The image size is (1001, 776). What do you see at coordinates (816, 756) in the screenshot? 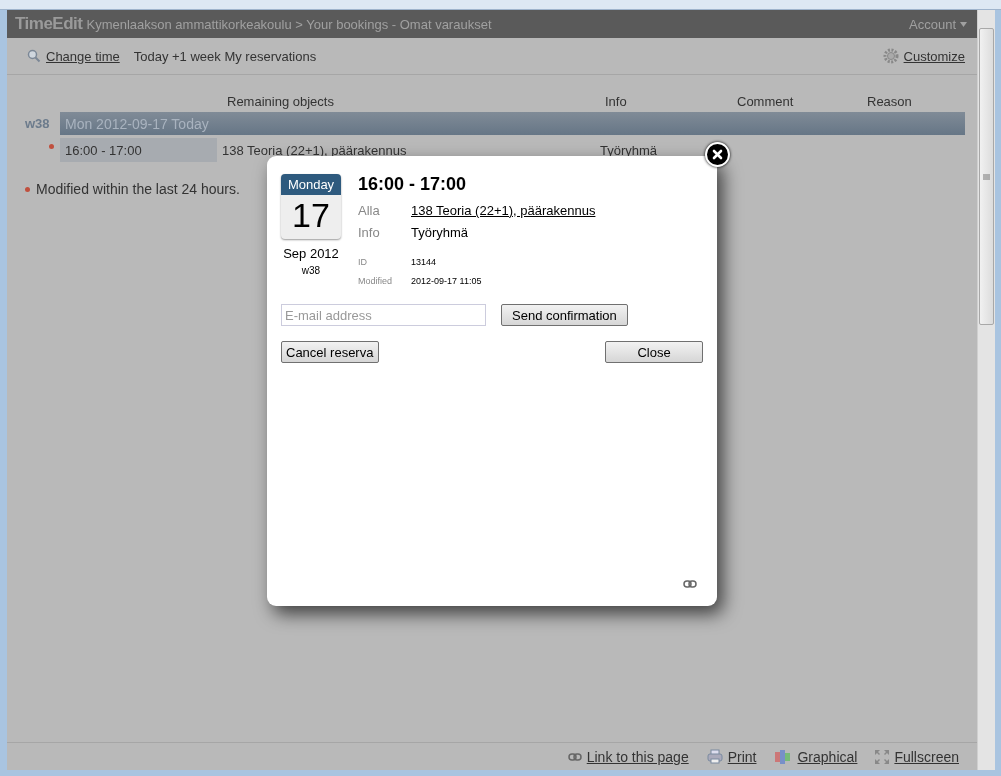
I see `footer-link: Graphical` at bounding box center [816, 756].